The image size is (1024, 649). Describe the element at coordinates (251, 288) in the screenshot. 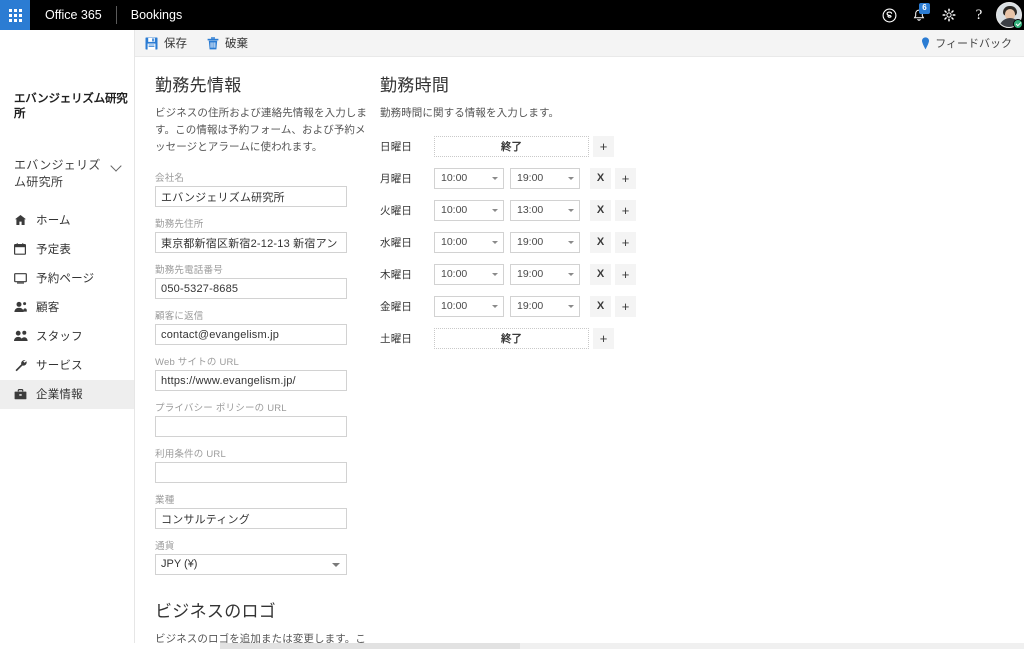

I see `business-phone-field` at that location.